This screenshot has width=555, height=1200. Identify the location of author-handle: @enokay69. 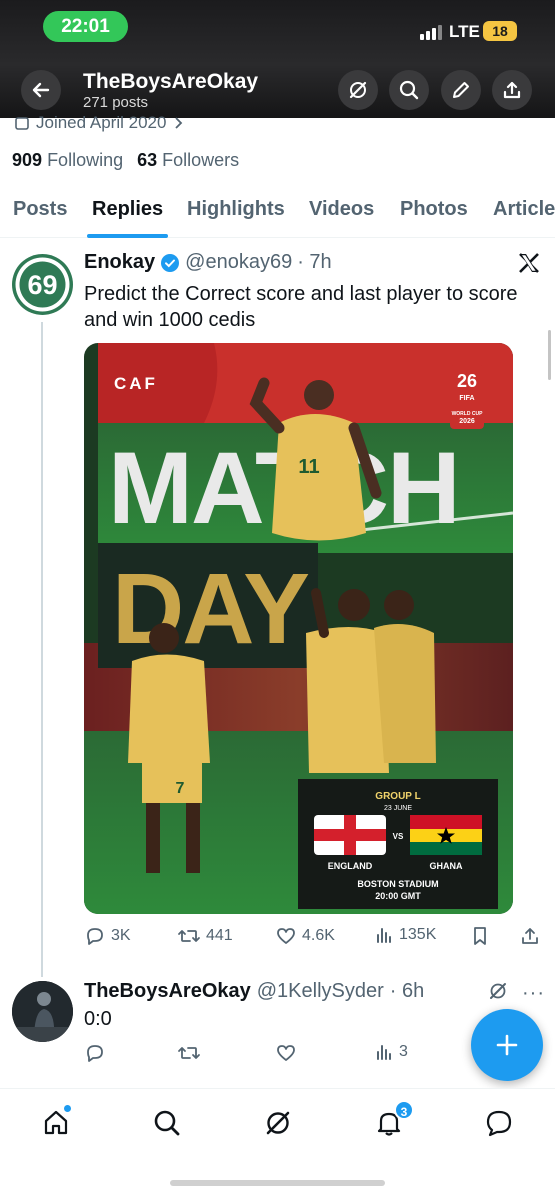
(238, 262).